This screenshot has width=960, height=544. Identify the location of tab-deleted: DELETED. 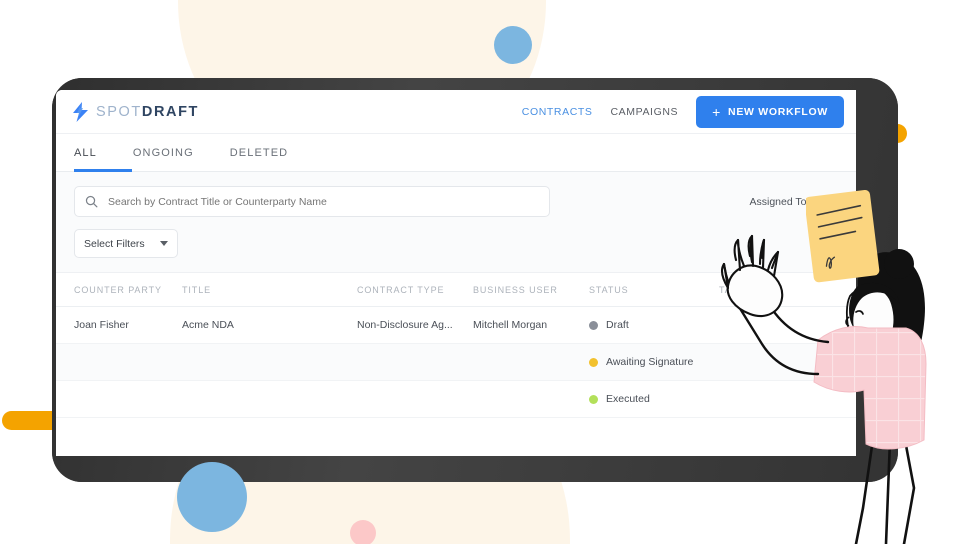
(259, 153).